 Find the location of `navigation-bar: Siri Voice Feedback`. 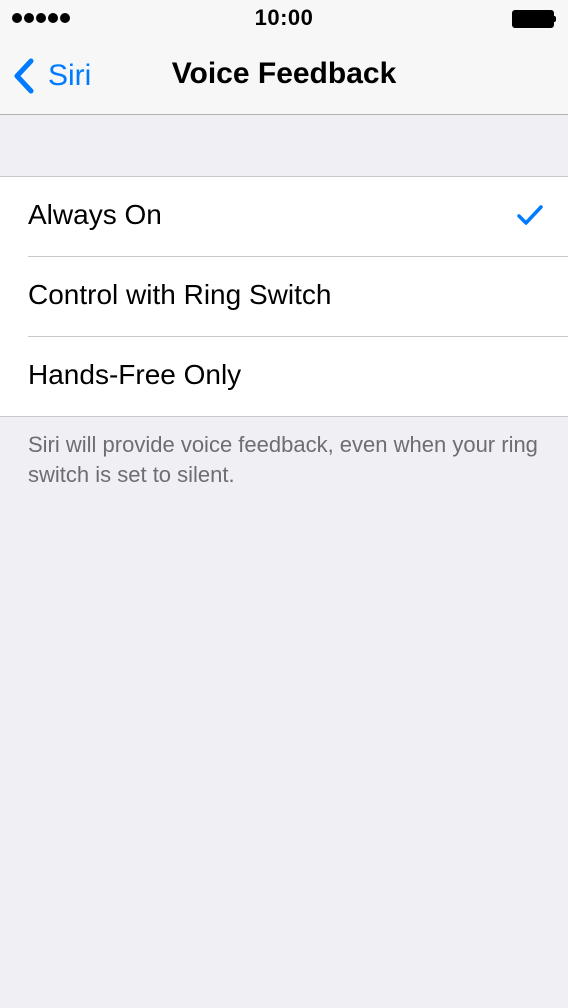

navigation-bar: Siri Voice Feedback is located at coordinates (284, 77).